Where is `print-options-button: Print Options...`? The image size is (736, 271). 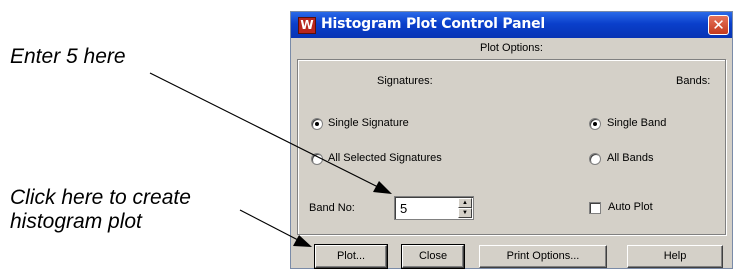
print-options-button: Print Options... is located at coordinates (543, 256).